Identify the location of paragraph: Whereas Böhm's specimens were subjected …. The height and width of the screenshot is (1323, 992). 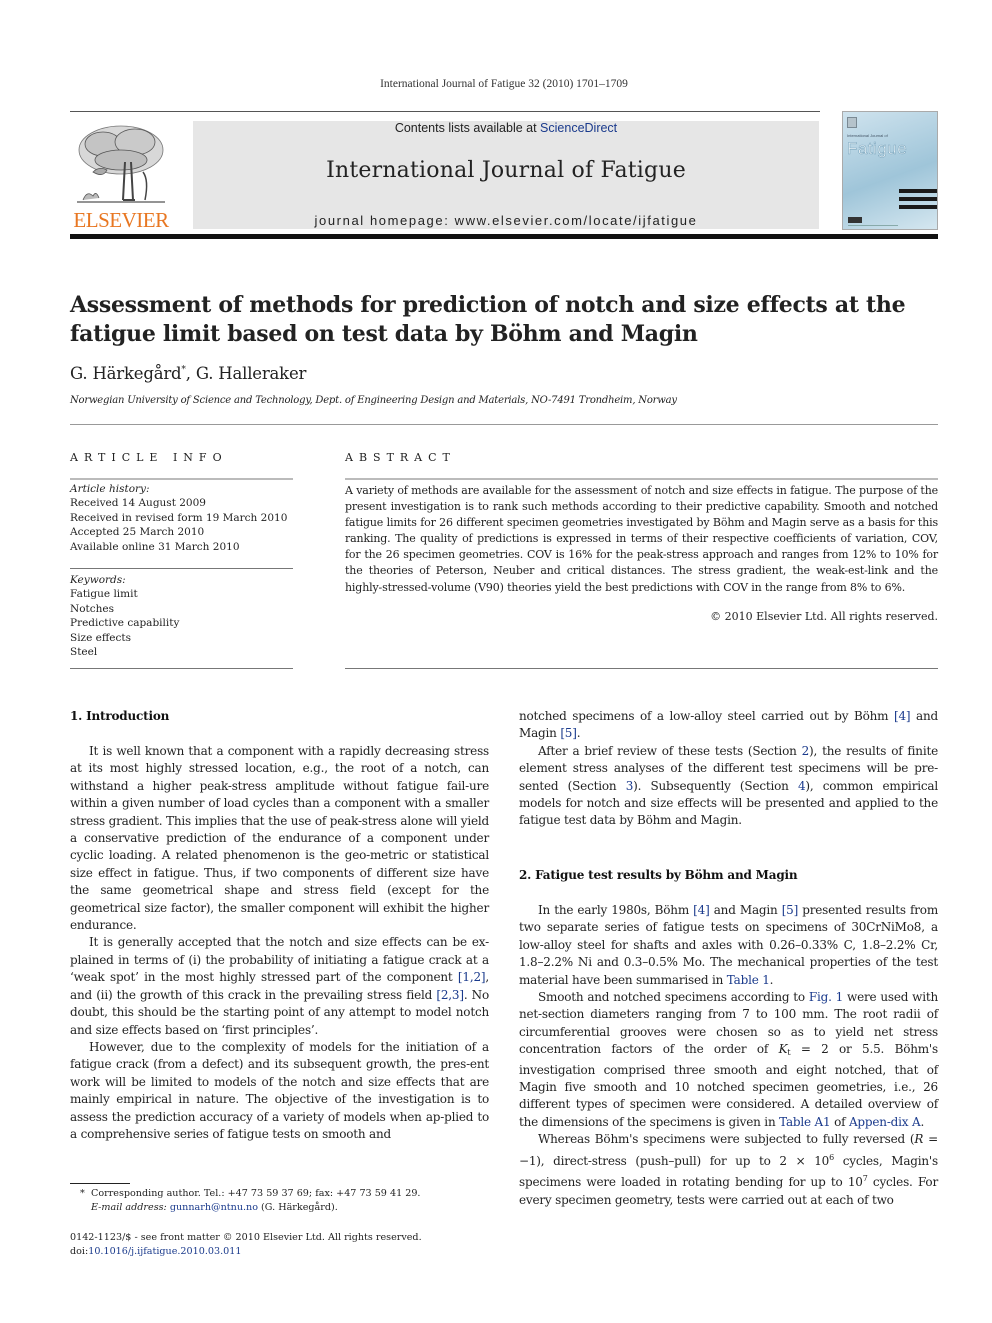
(728, 1170).